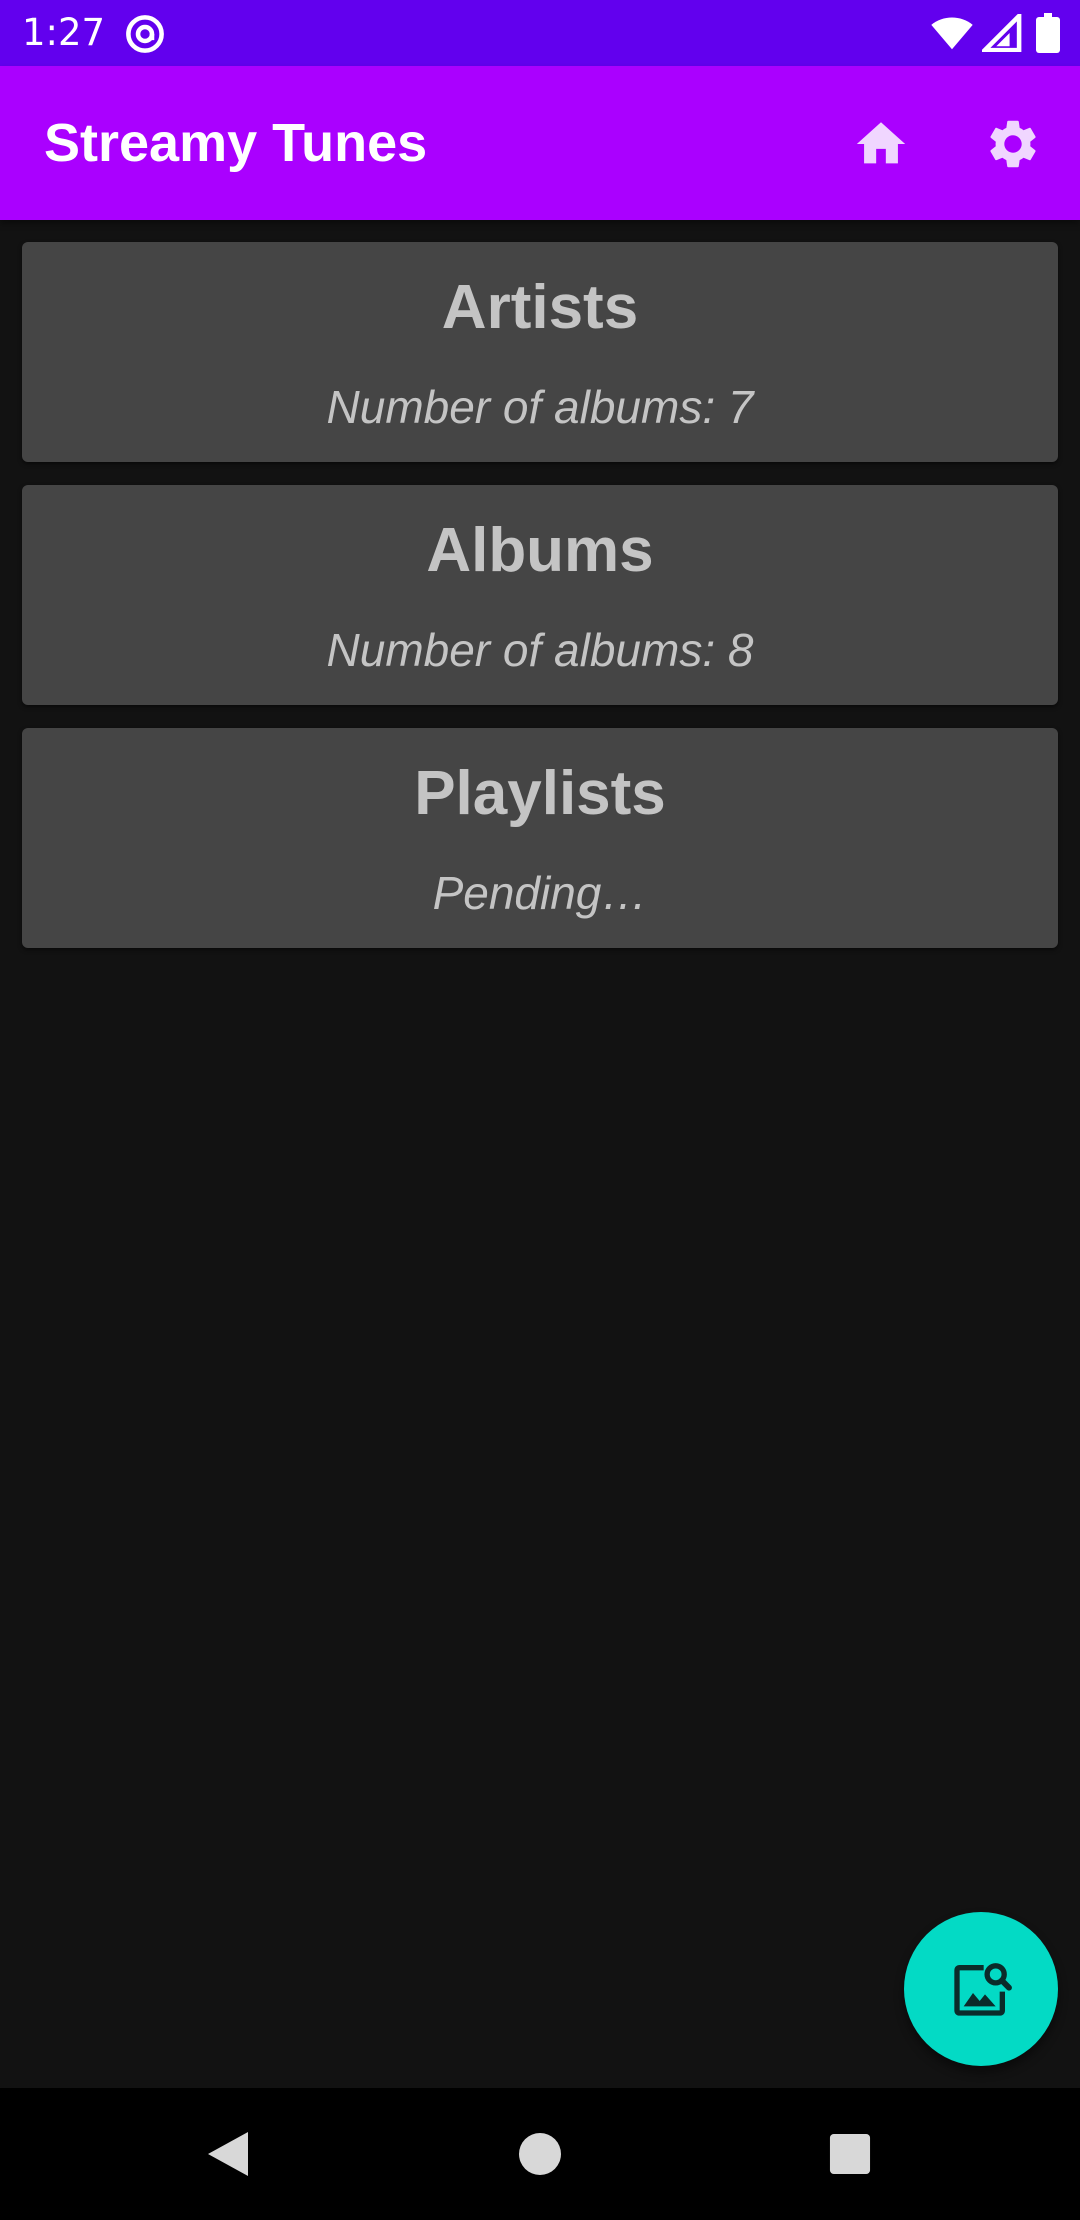  I want to click on status-icons, so click(995, 33).